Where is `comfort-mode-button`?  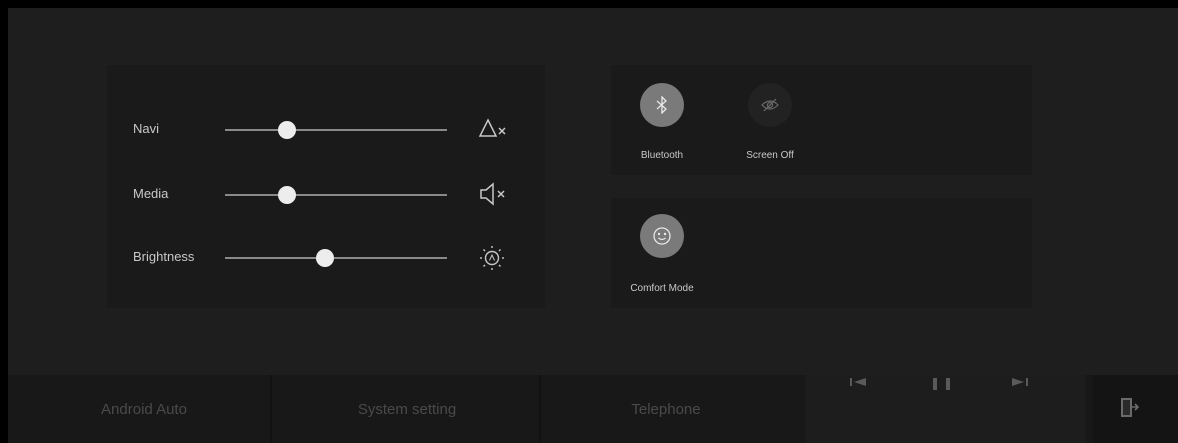 comfort-mode-button is located at coordinates (662, 236).